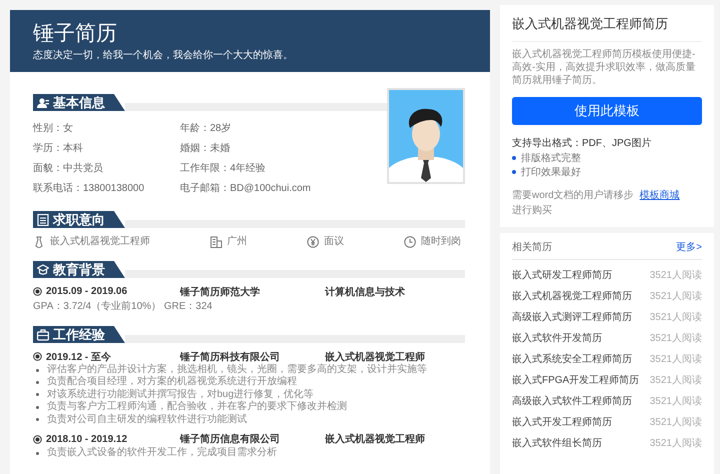  I want to click on graduation-cap-icon, so click(43, 270).